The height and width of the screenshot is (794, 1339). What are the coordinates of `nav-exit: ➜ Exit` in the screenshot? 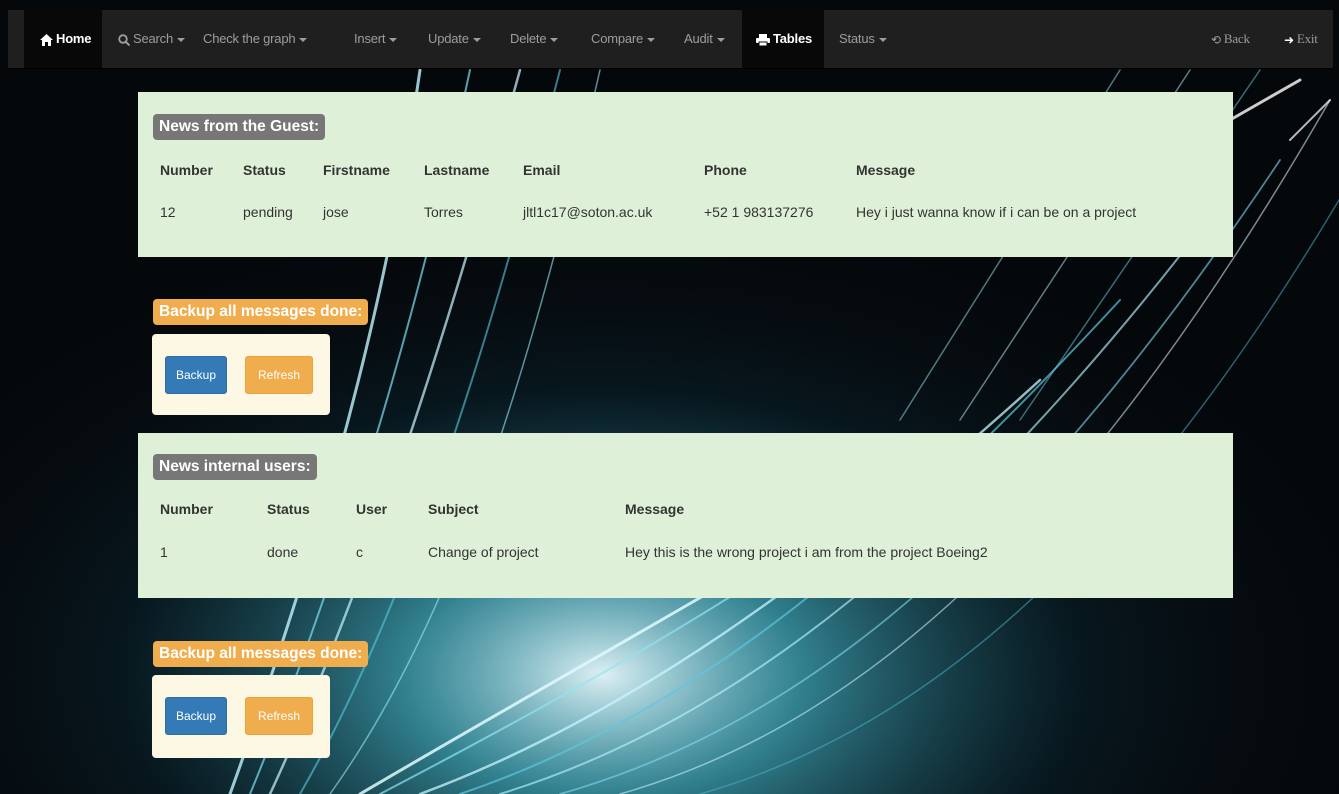 It's located at (1301, 39).